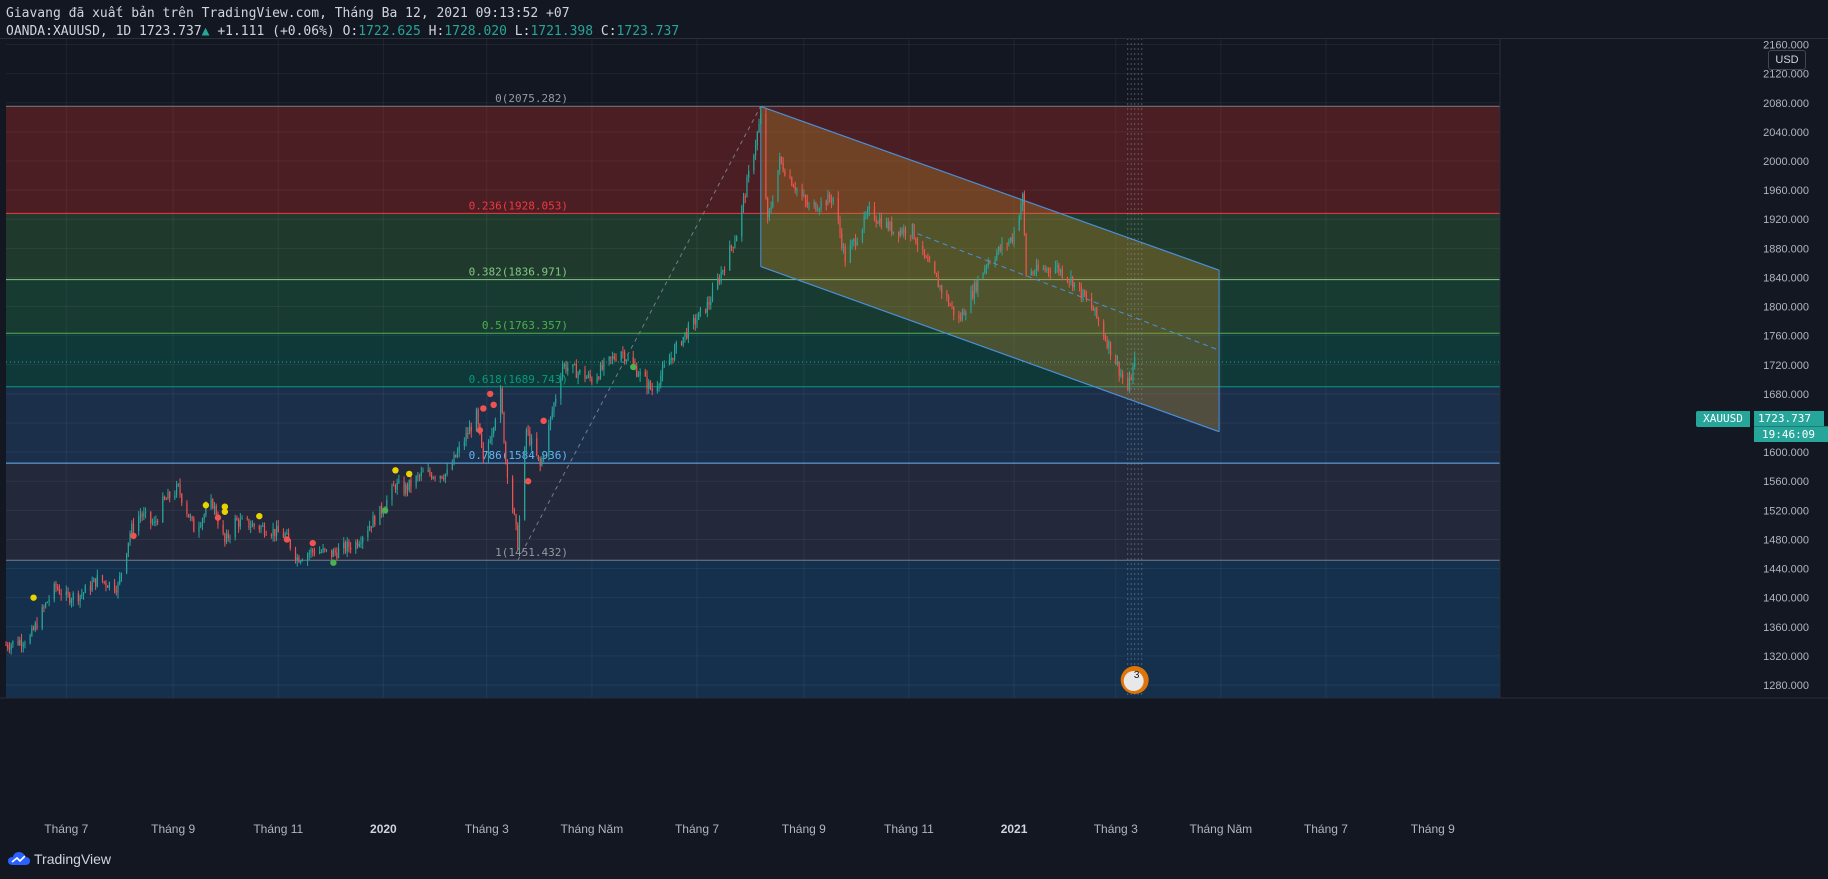 Image resolution: width=1828 pixels, height=879 pixels. I want to click on tradingview-logo: TradingView, so click(59, 859).